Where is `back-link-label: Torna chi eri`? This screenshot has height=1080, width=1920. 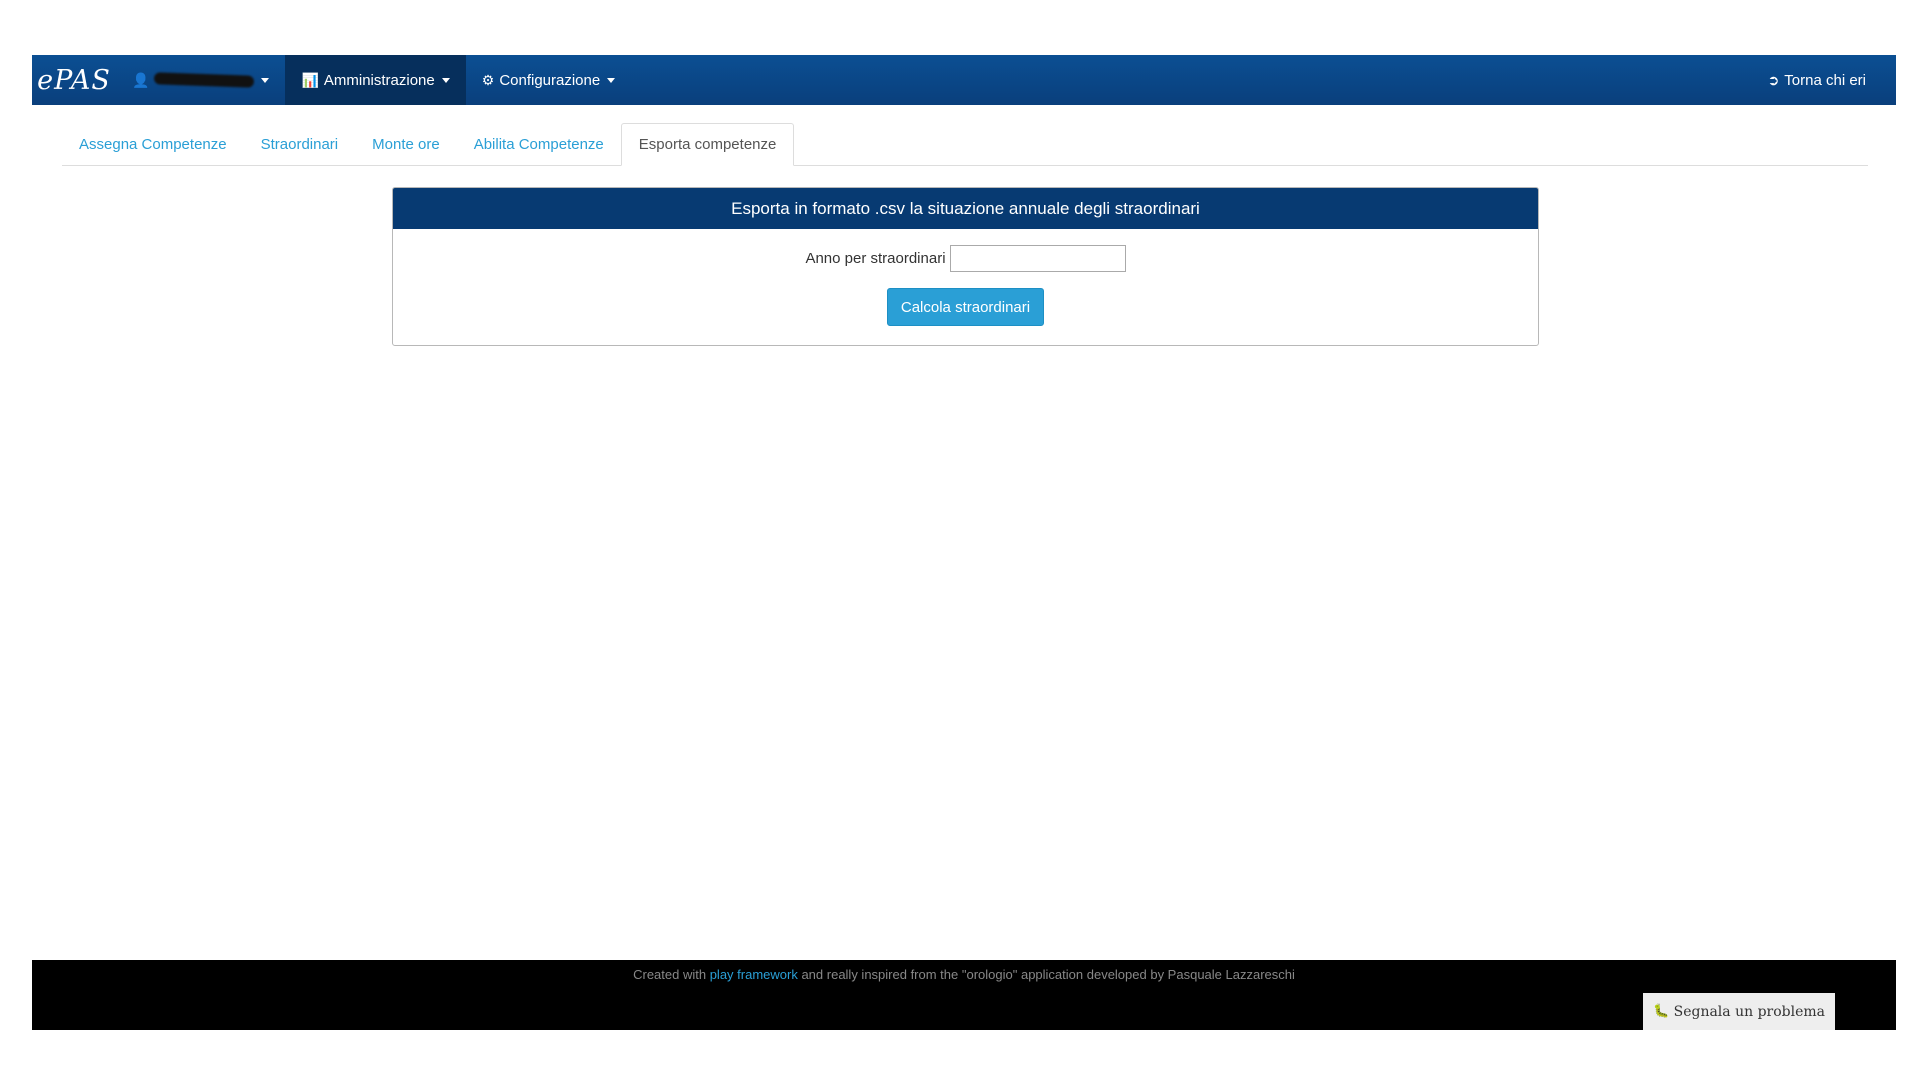 back-link-label: Torna chi eri is located at coordinates (1825, 80).